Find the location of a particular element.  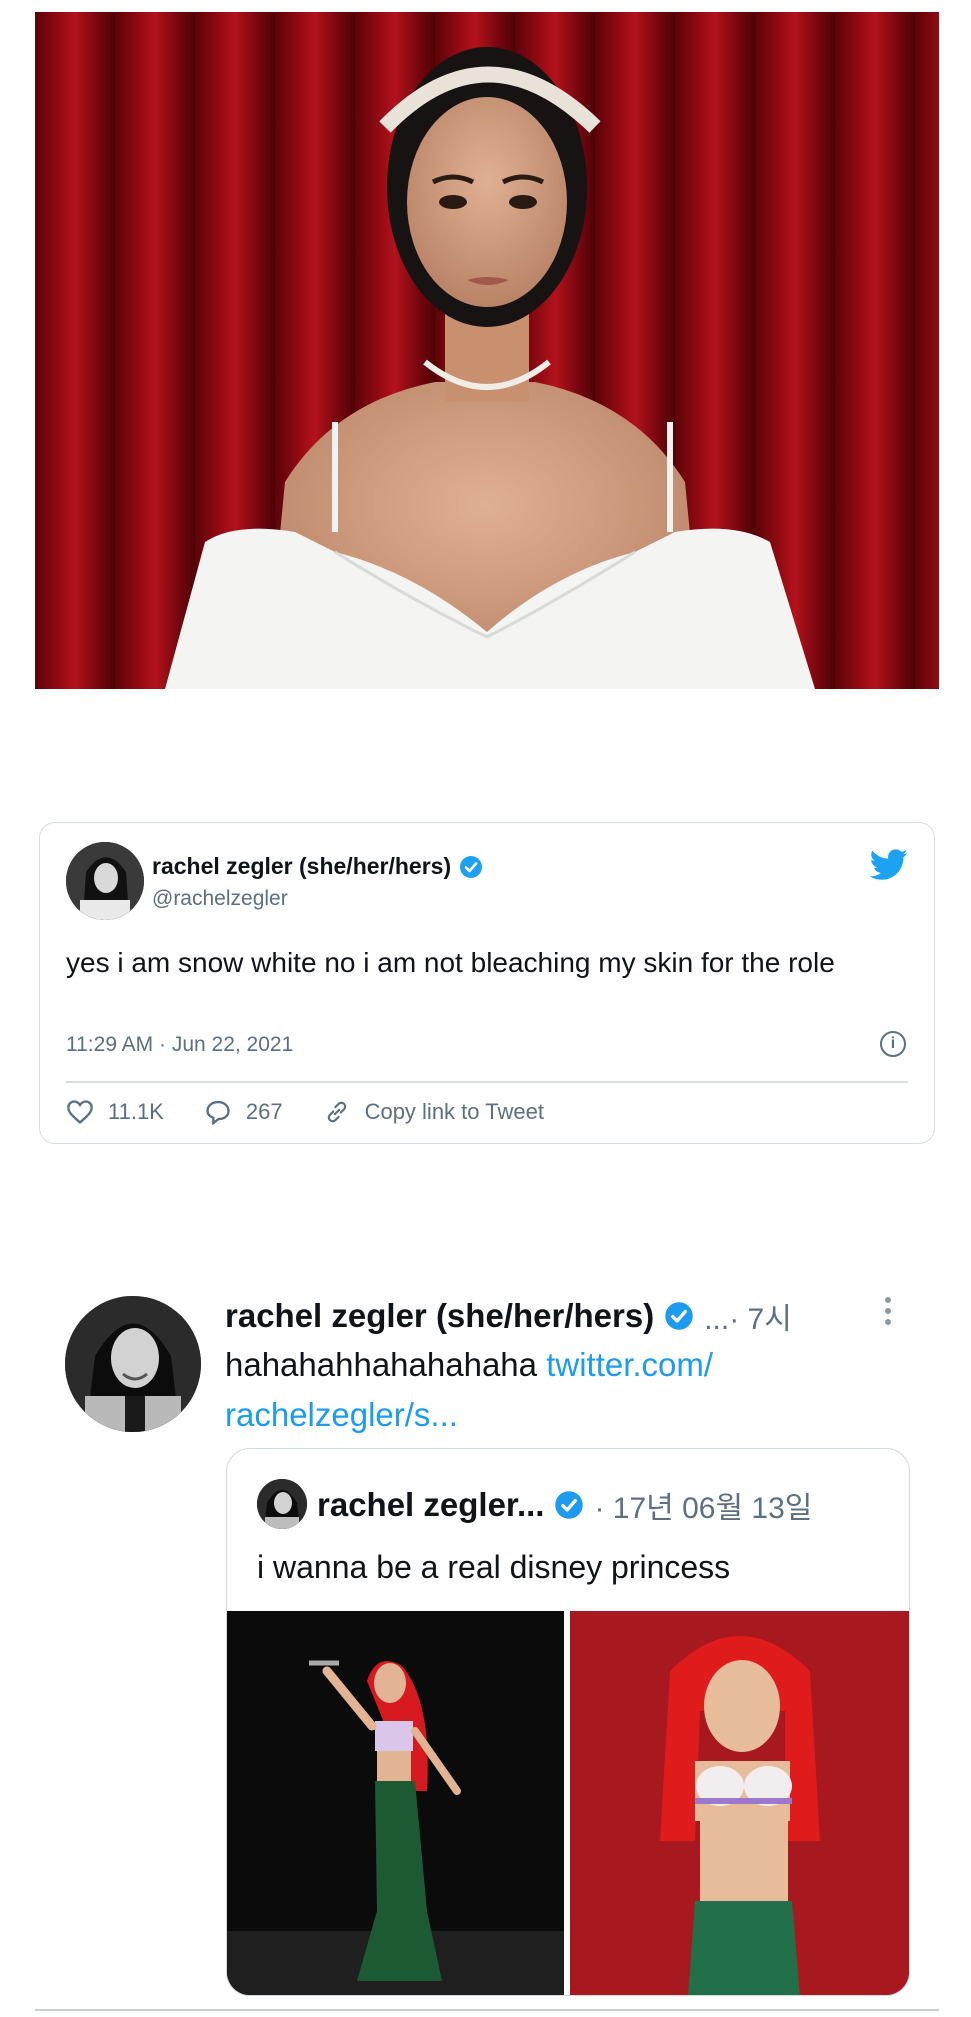

info-icon: i is located at coordinates (893, 1044).